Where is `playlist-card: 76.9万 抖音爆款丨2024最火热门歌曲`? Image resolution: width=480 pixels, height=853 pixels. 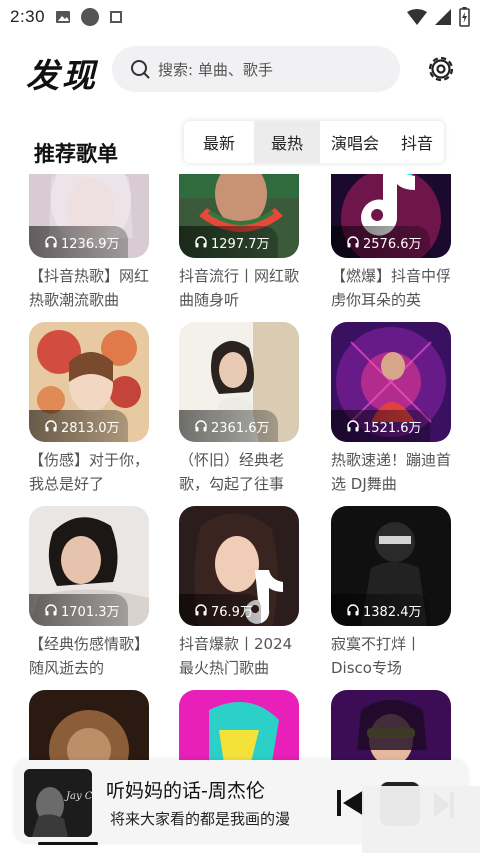
playlist-card: 76.9万 抖音爆款丨2024最火热门歌曲 is located at coordinates (239, 593).